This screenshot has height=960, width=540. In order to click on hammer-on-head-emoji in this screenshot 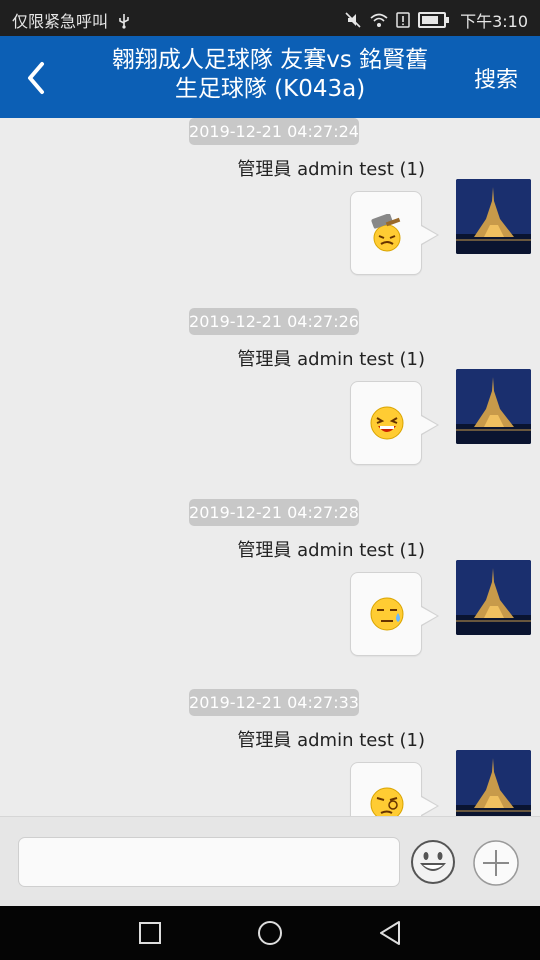, I will do `click(386, 233)`.